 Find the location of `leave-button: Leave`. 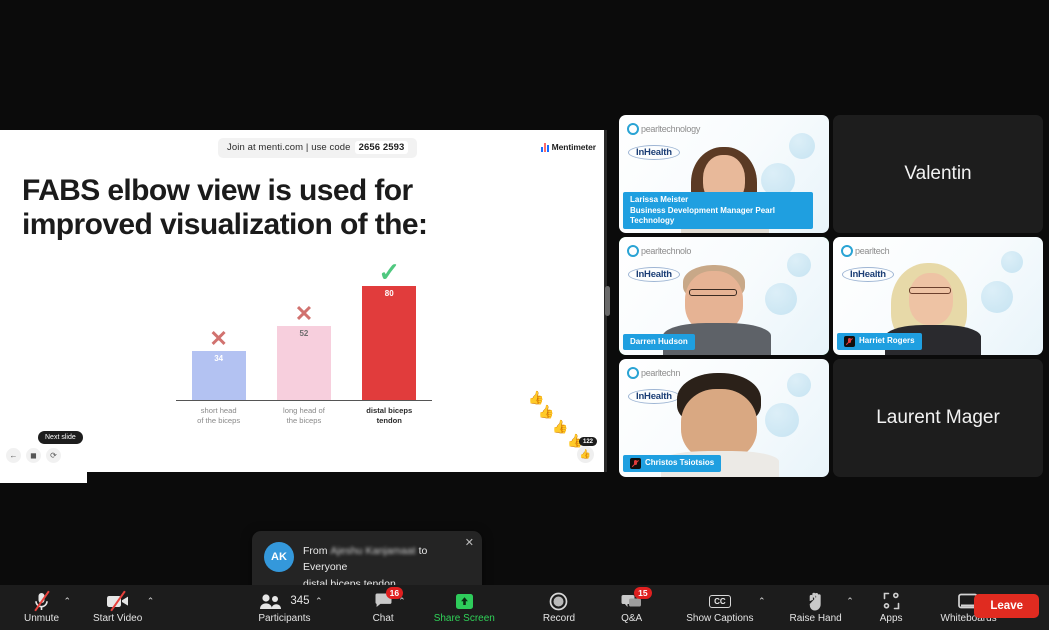

leave-button: Leave is located at coordinates (1006, 606).